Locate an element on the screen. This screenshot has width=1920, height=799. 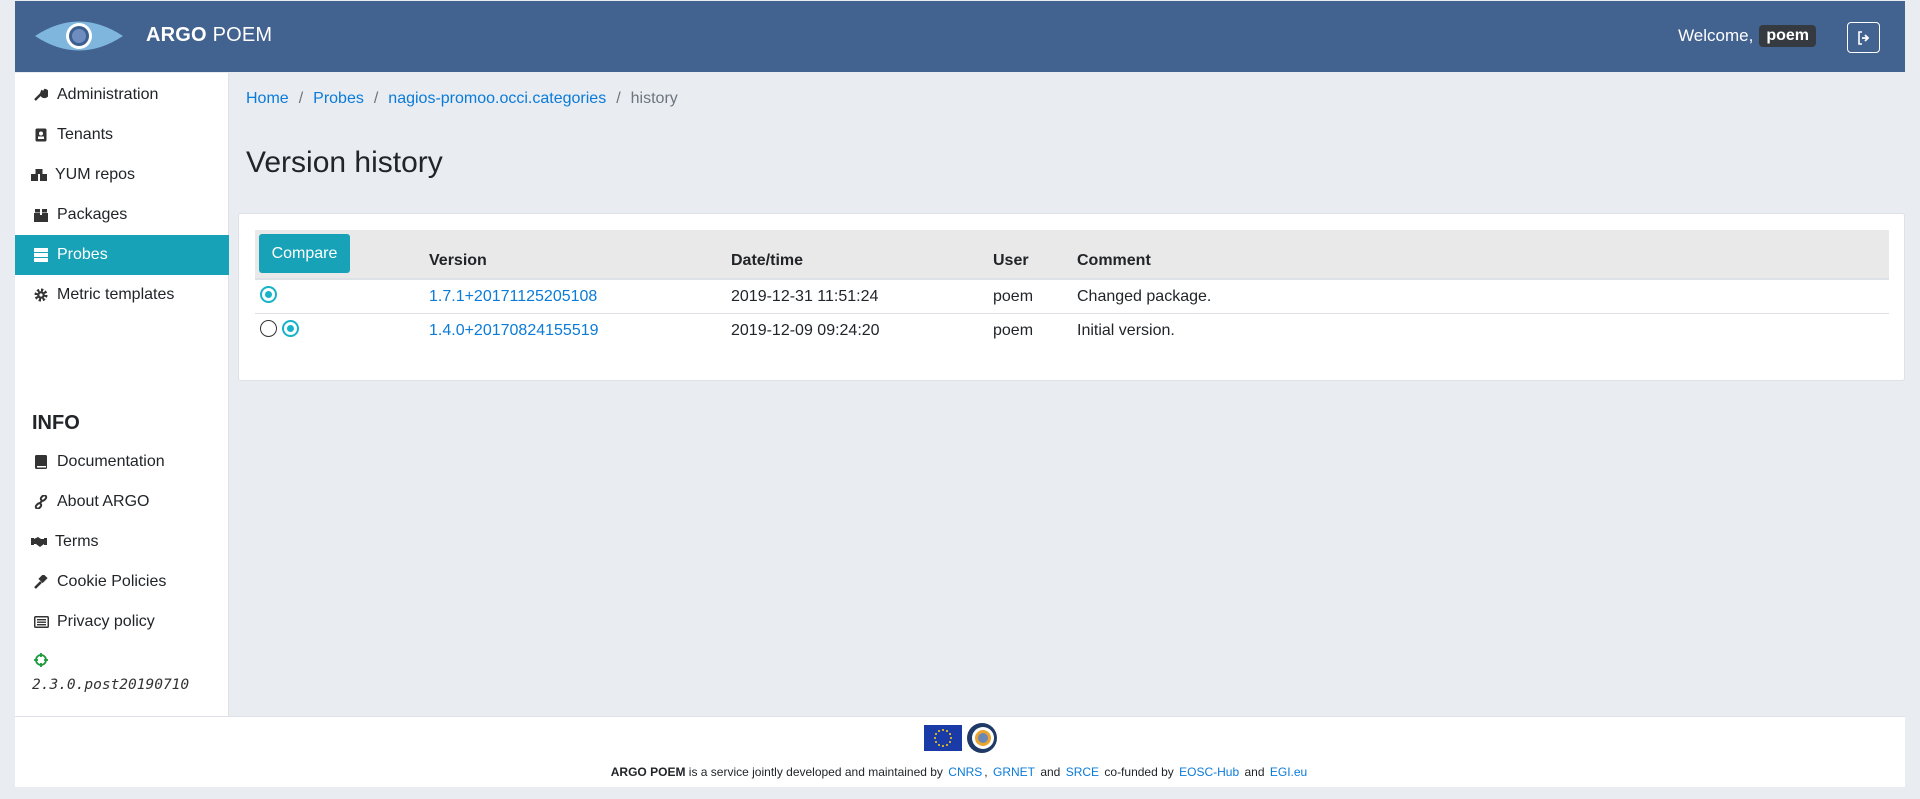
sidebar-item-tenants: Tenants is located at coordinates (122, 135).